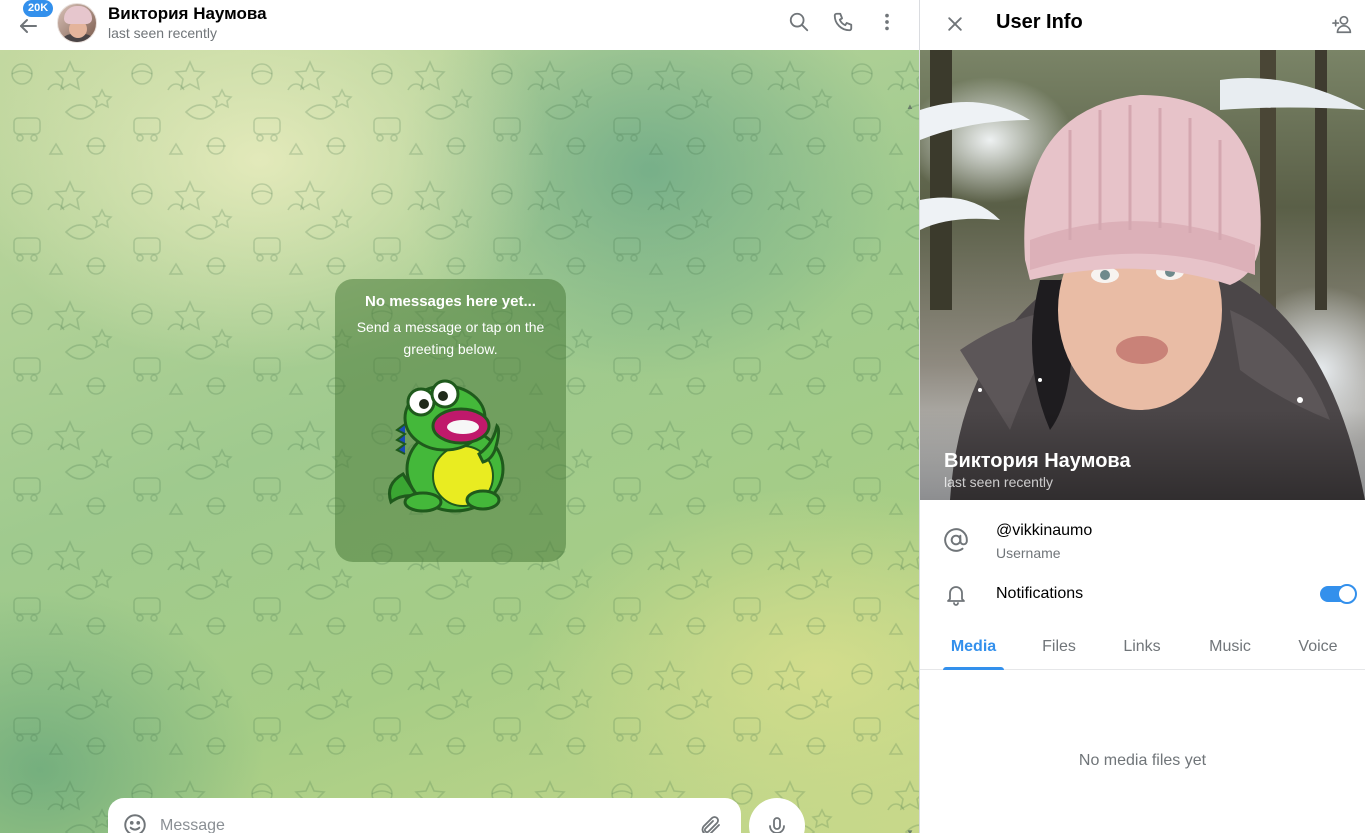 Image resolution: width=1365 pixels, height=833 pixels. I want to click on search-icon, so click(799, 22).